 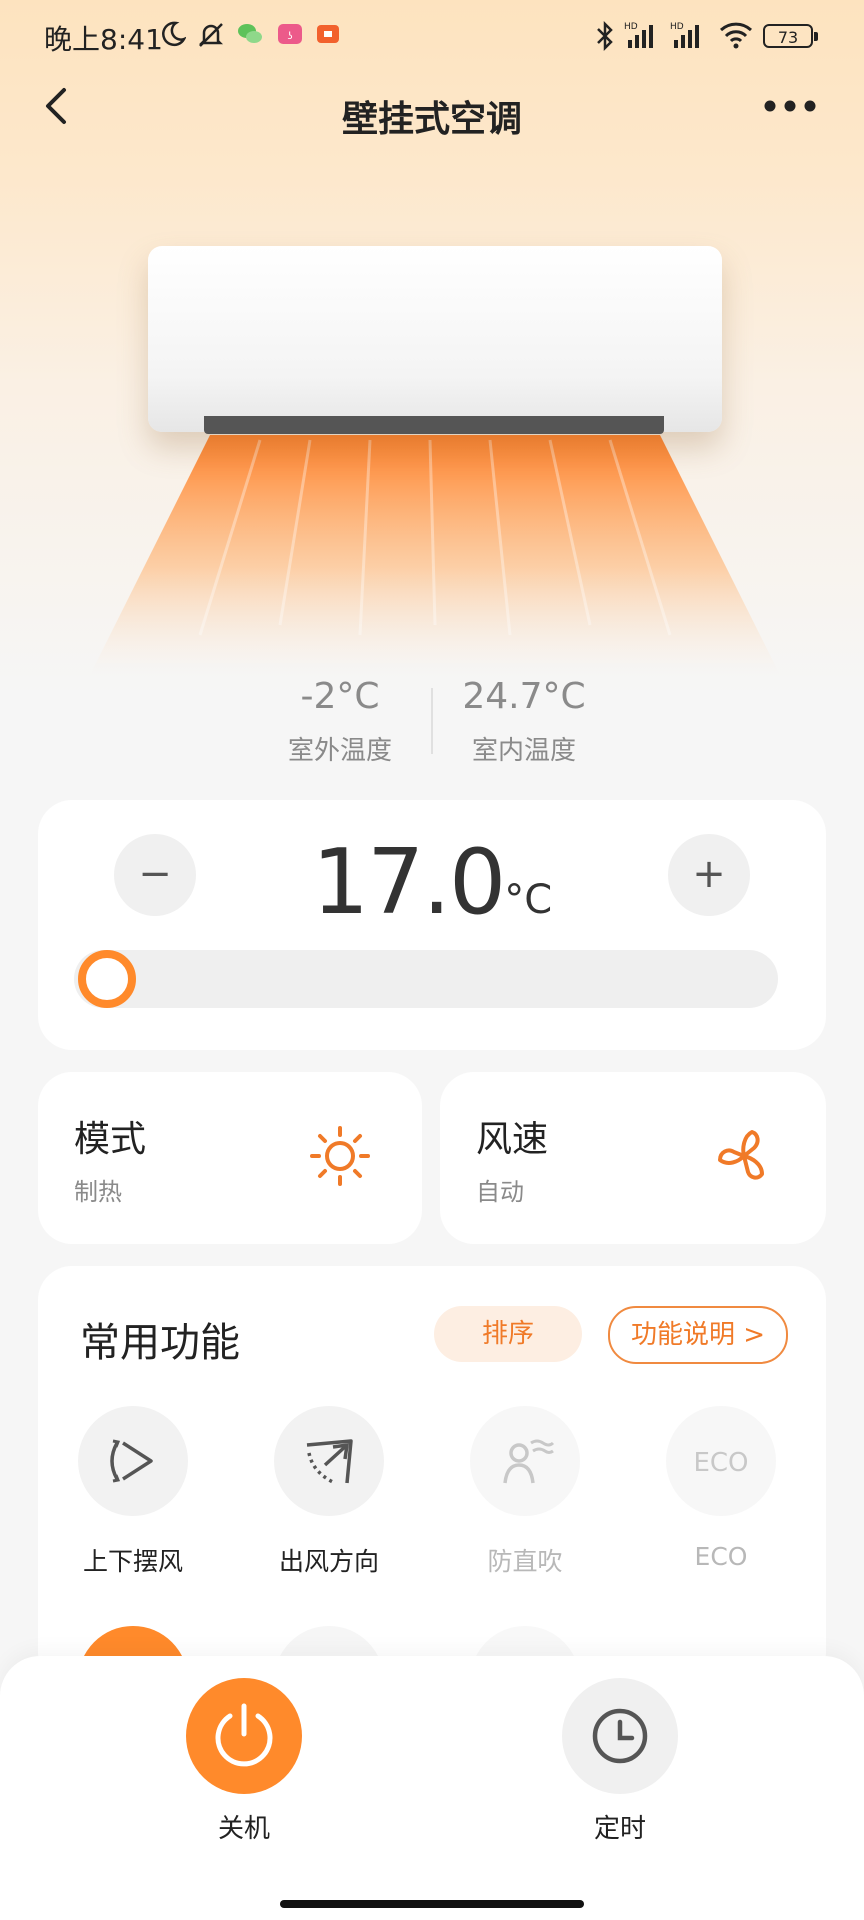 I want to click on mode-value: 制热, so click(x=98, y=1192).